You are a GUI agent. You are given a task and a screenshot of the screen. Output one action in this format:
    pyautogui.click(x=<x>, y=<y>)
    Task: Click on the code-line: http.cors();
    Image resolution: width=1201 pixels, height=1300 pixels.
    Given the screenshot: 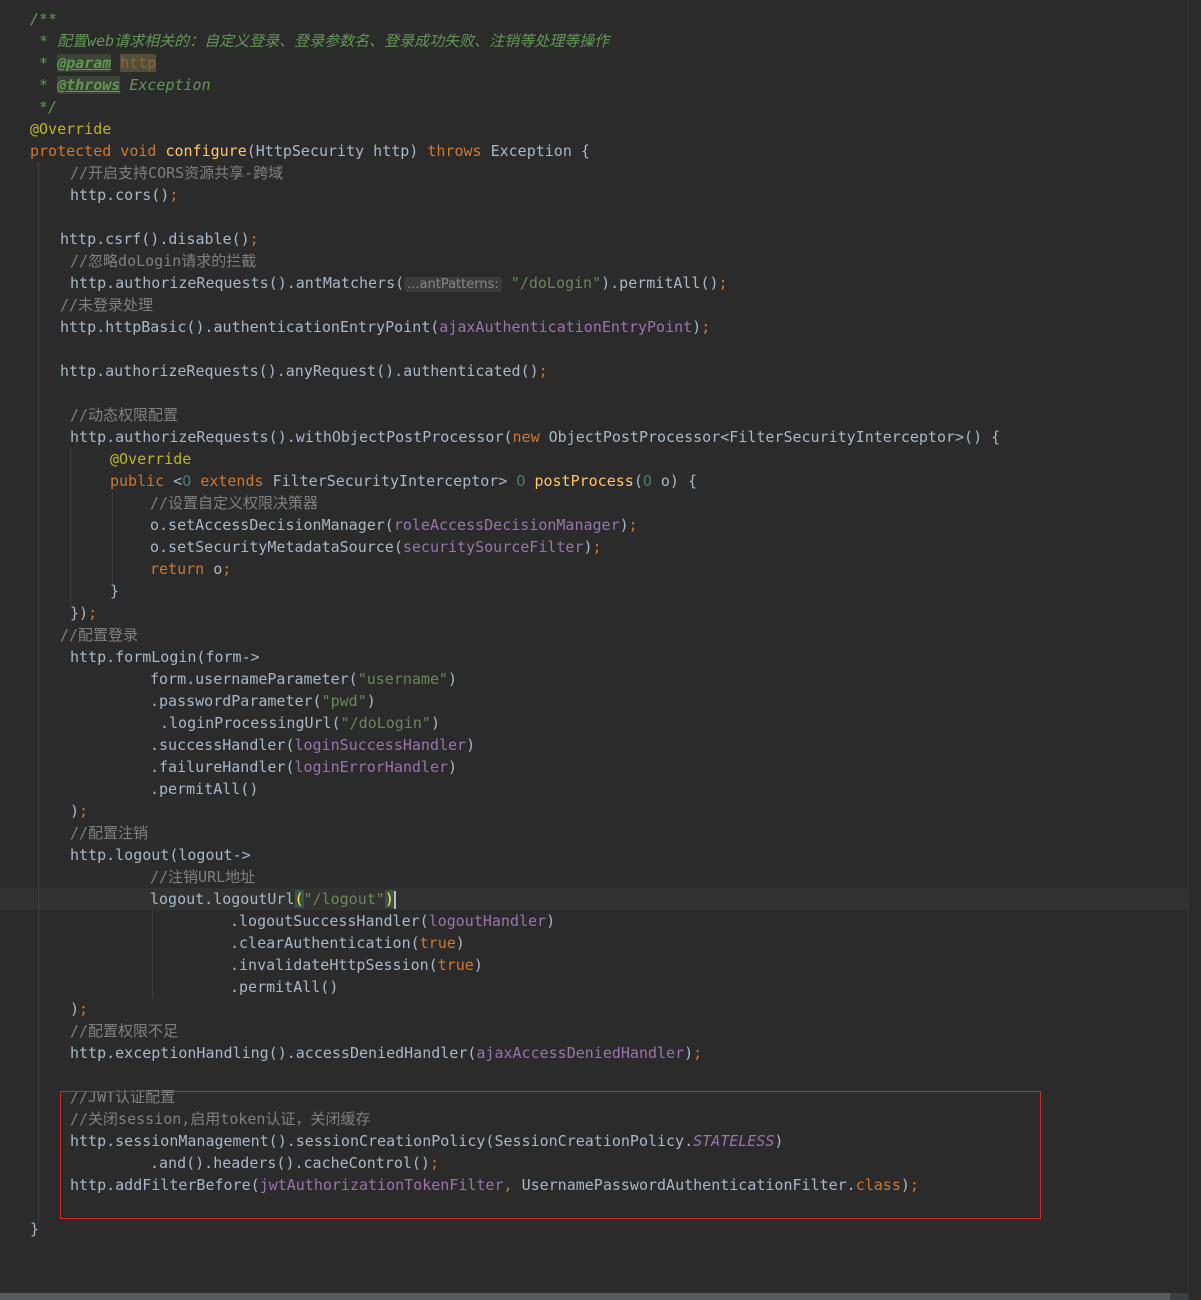 What is the action you would take?
    pyautogui.click(x=594, y=195)
    